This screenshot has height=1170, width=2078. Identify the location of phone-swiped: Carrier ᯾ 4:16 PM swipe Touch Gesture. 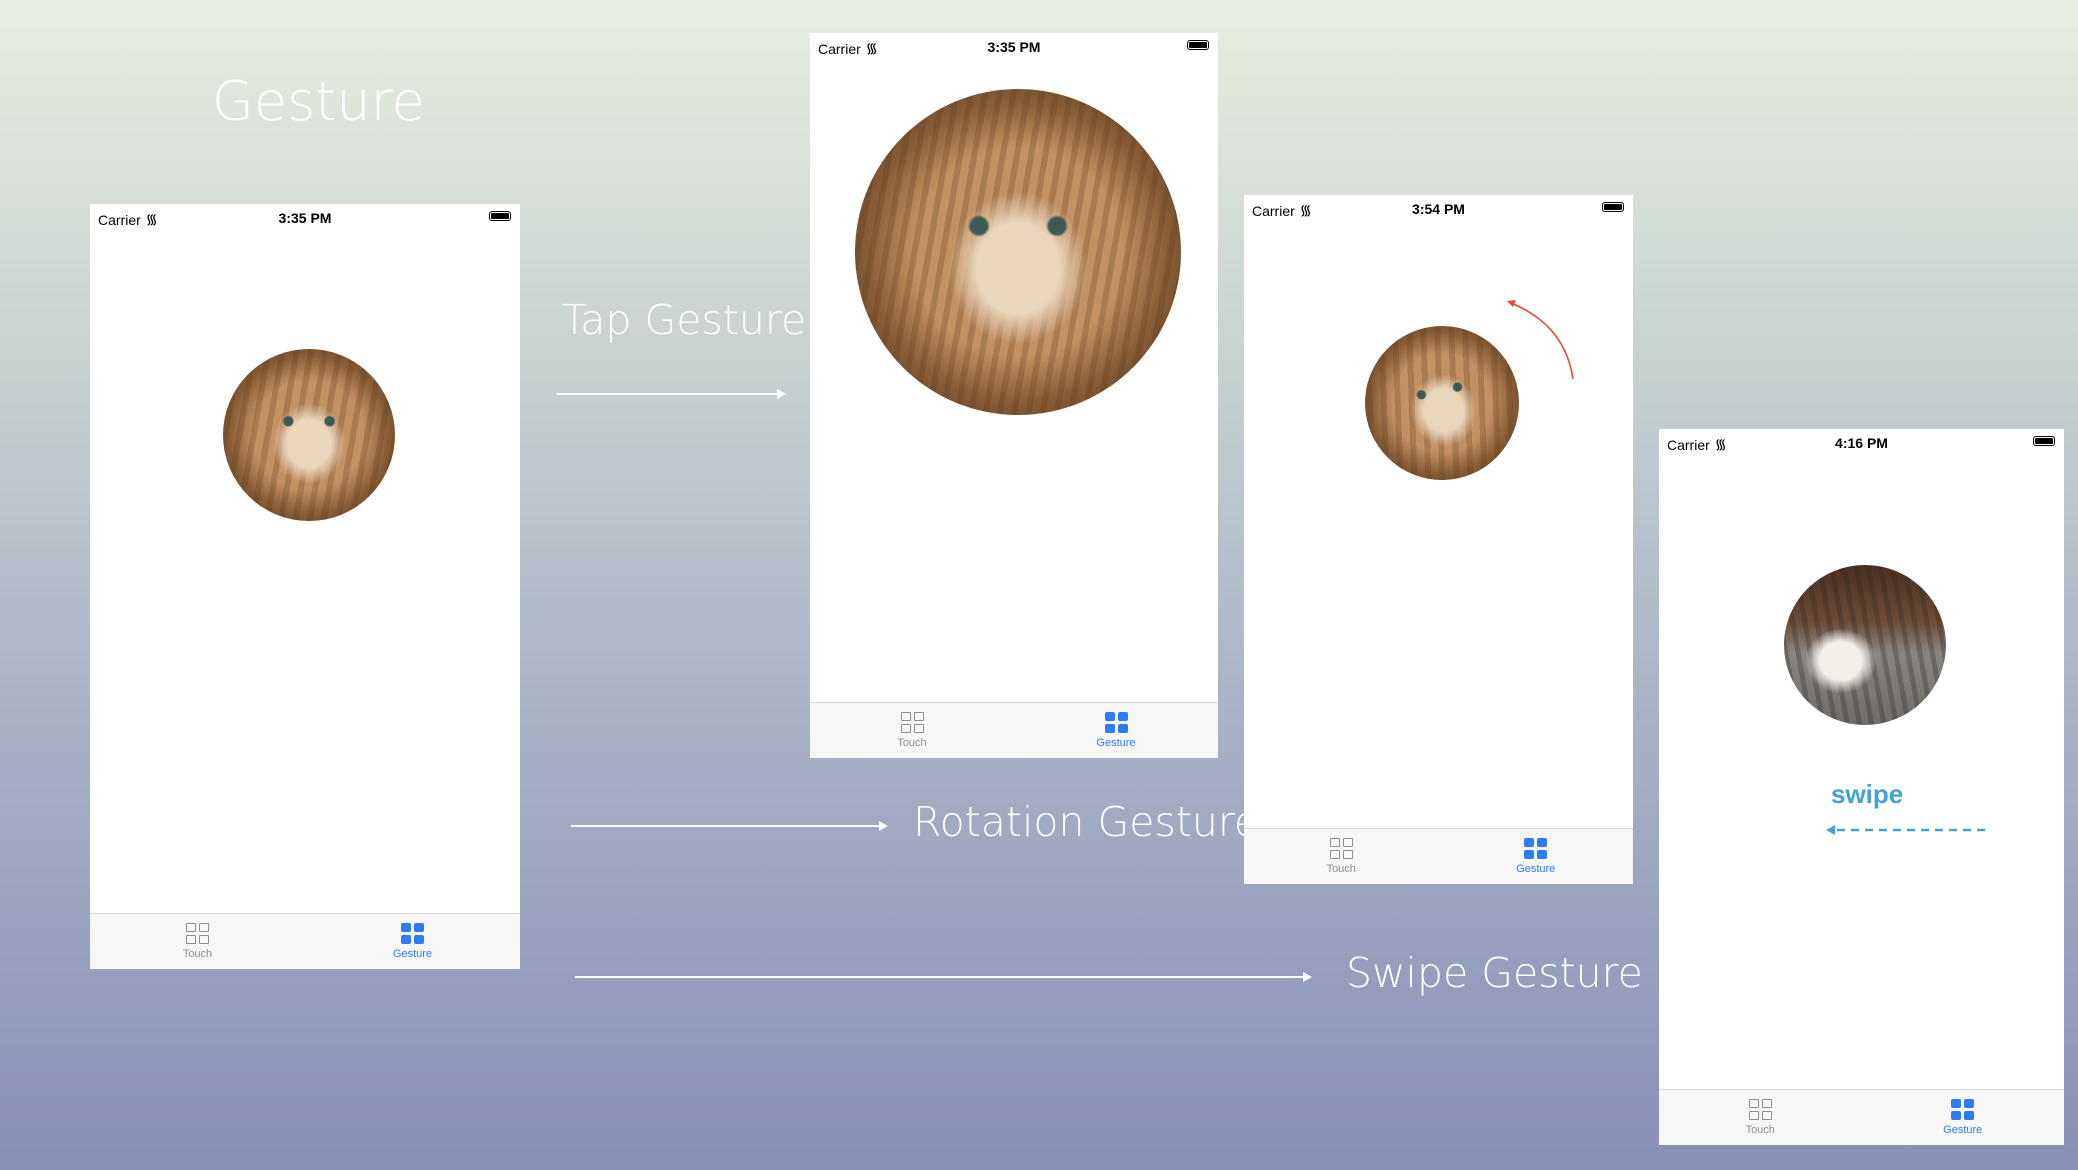
(1861, 787).